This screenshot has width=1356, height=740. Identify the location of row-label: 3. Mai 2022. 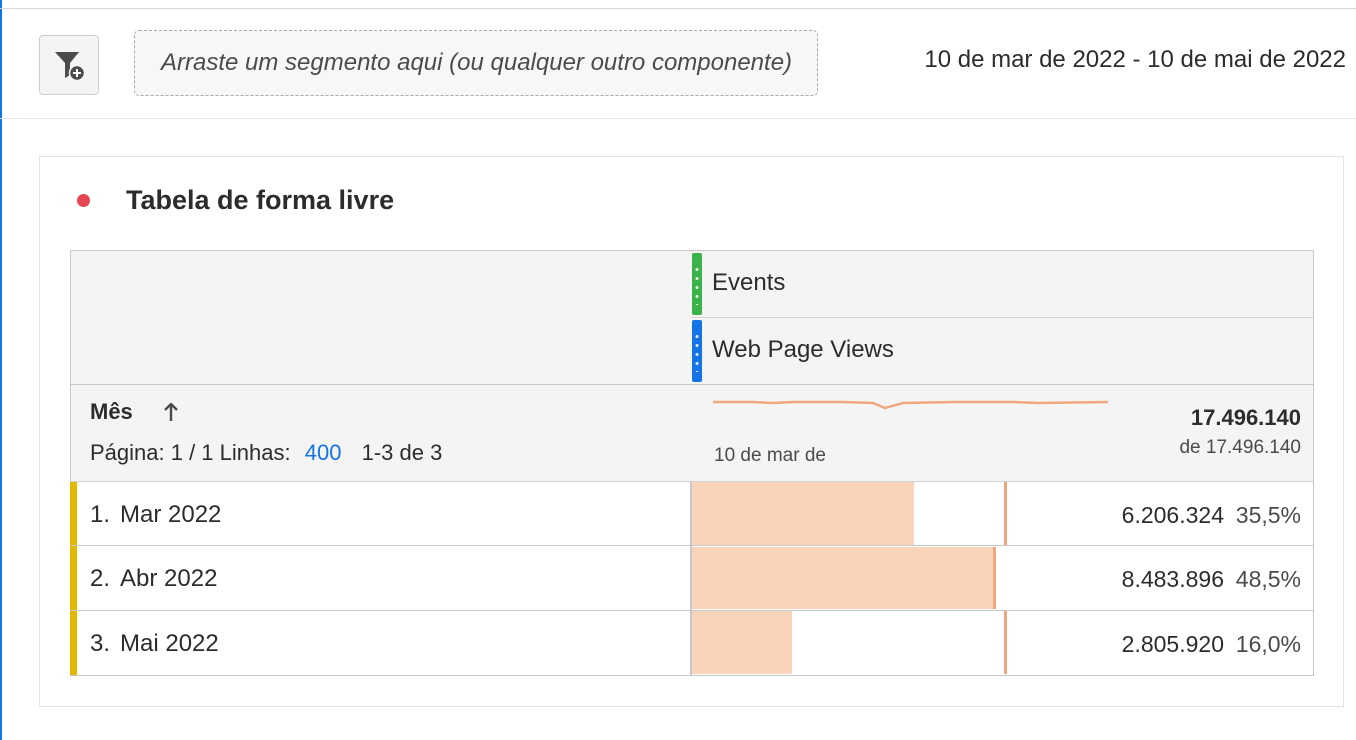
(154, 643).